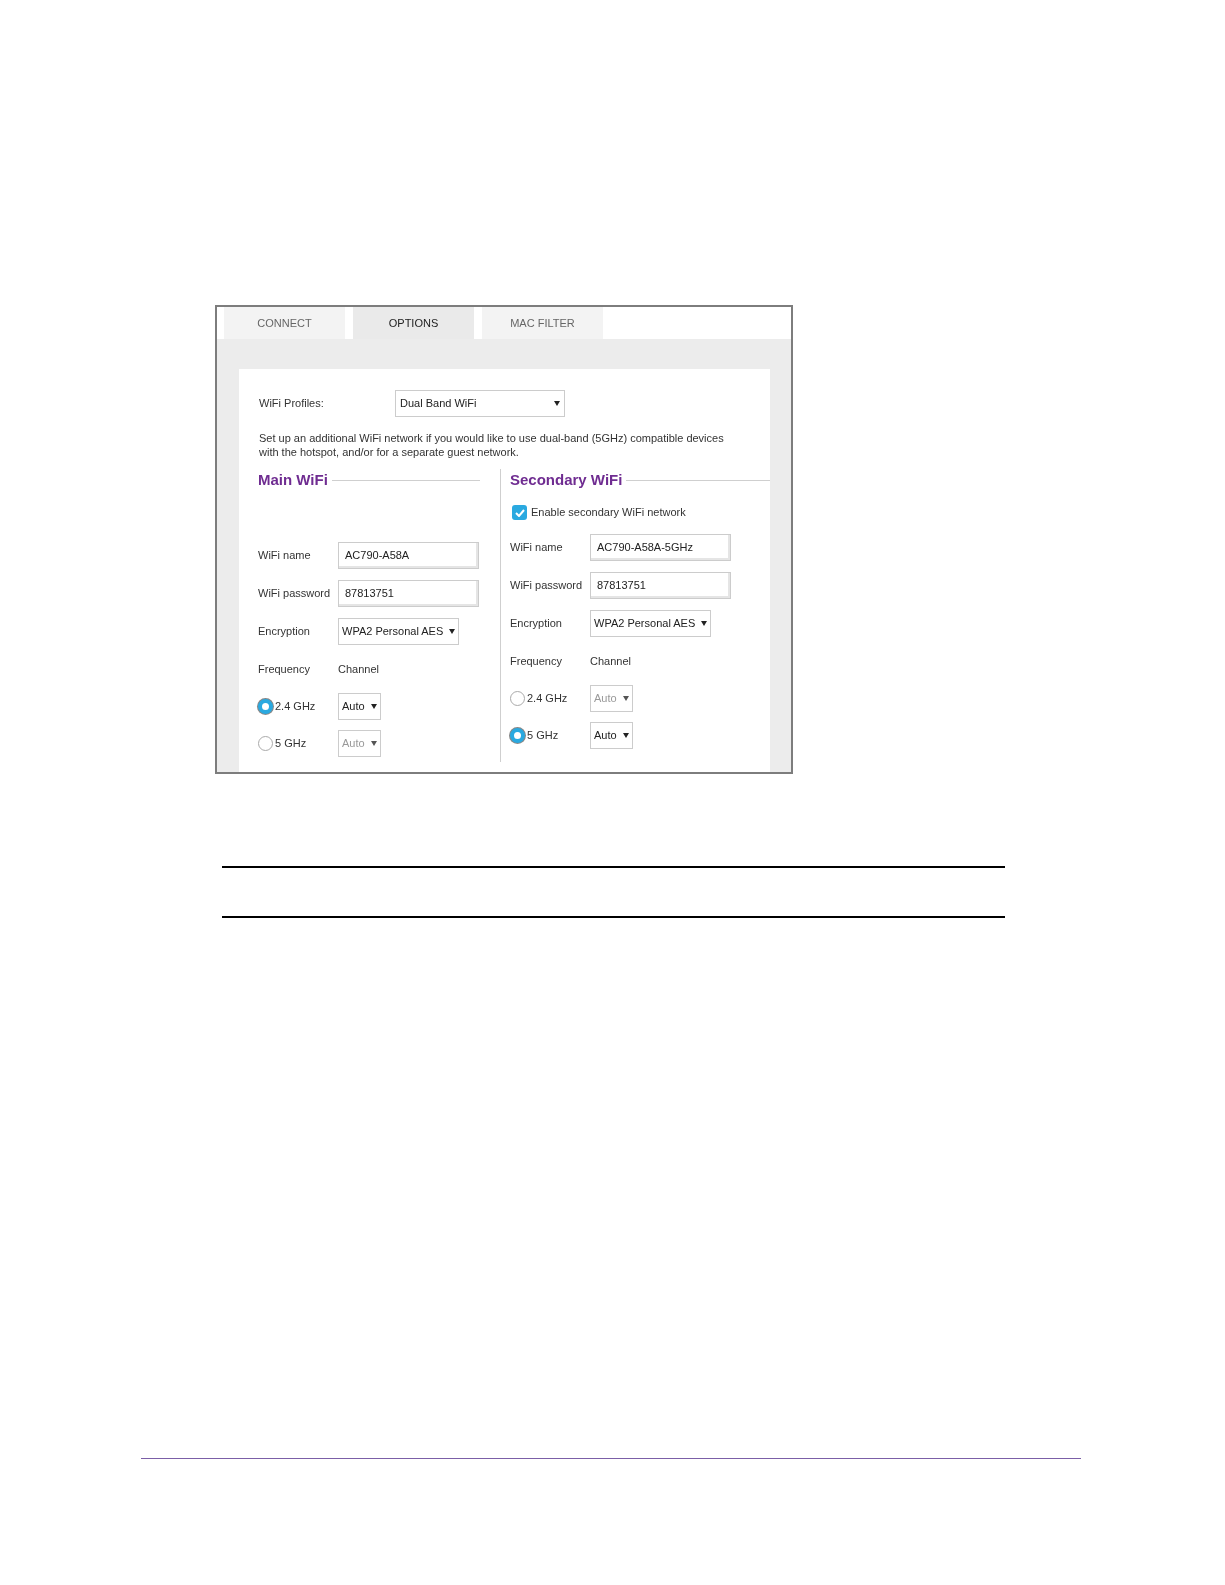  What do you see at coordinates (491, 445) in the screenshot?
I see `description-text: Set up an additional WiFi network if you would like to use dual-band (5GHz) compatible devices with the hotspot, and/or for a separate guest network.` at bounding box center [491, 445].